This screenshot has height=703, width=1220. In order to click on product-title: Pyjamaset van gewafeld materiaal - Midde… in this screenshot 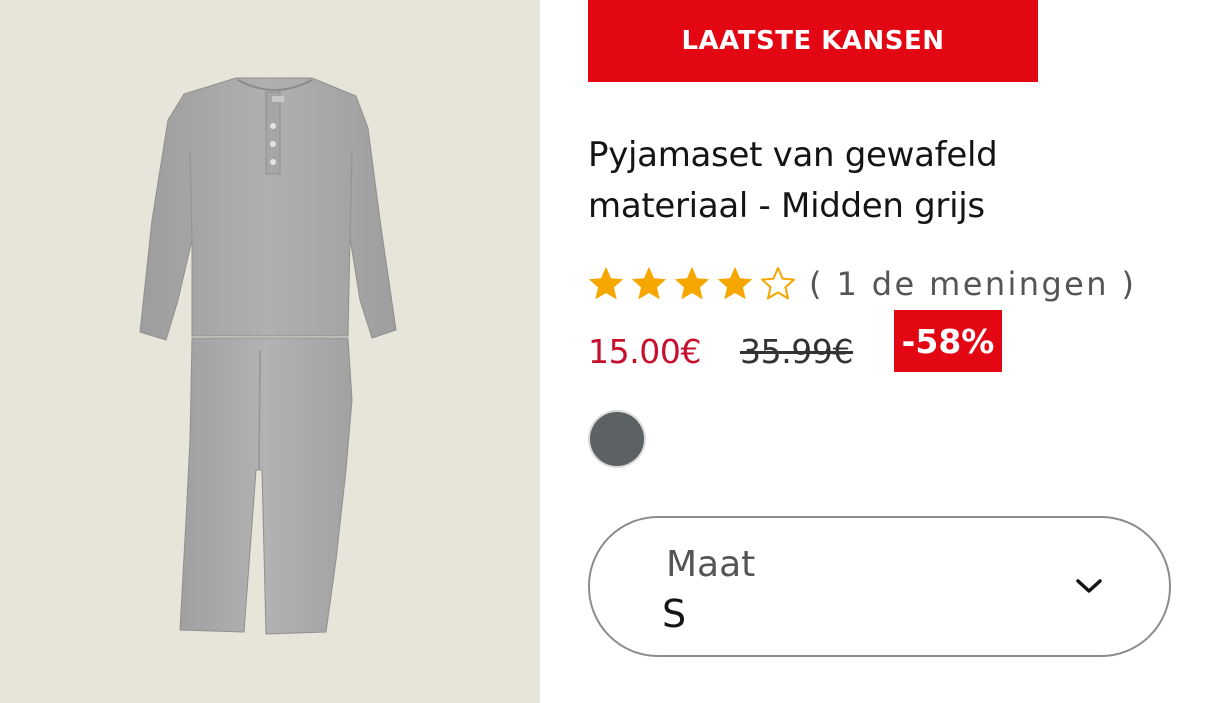, I will do `click(868, 181)`.